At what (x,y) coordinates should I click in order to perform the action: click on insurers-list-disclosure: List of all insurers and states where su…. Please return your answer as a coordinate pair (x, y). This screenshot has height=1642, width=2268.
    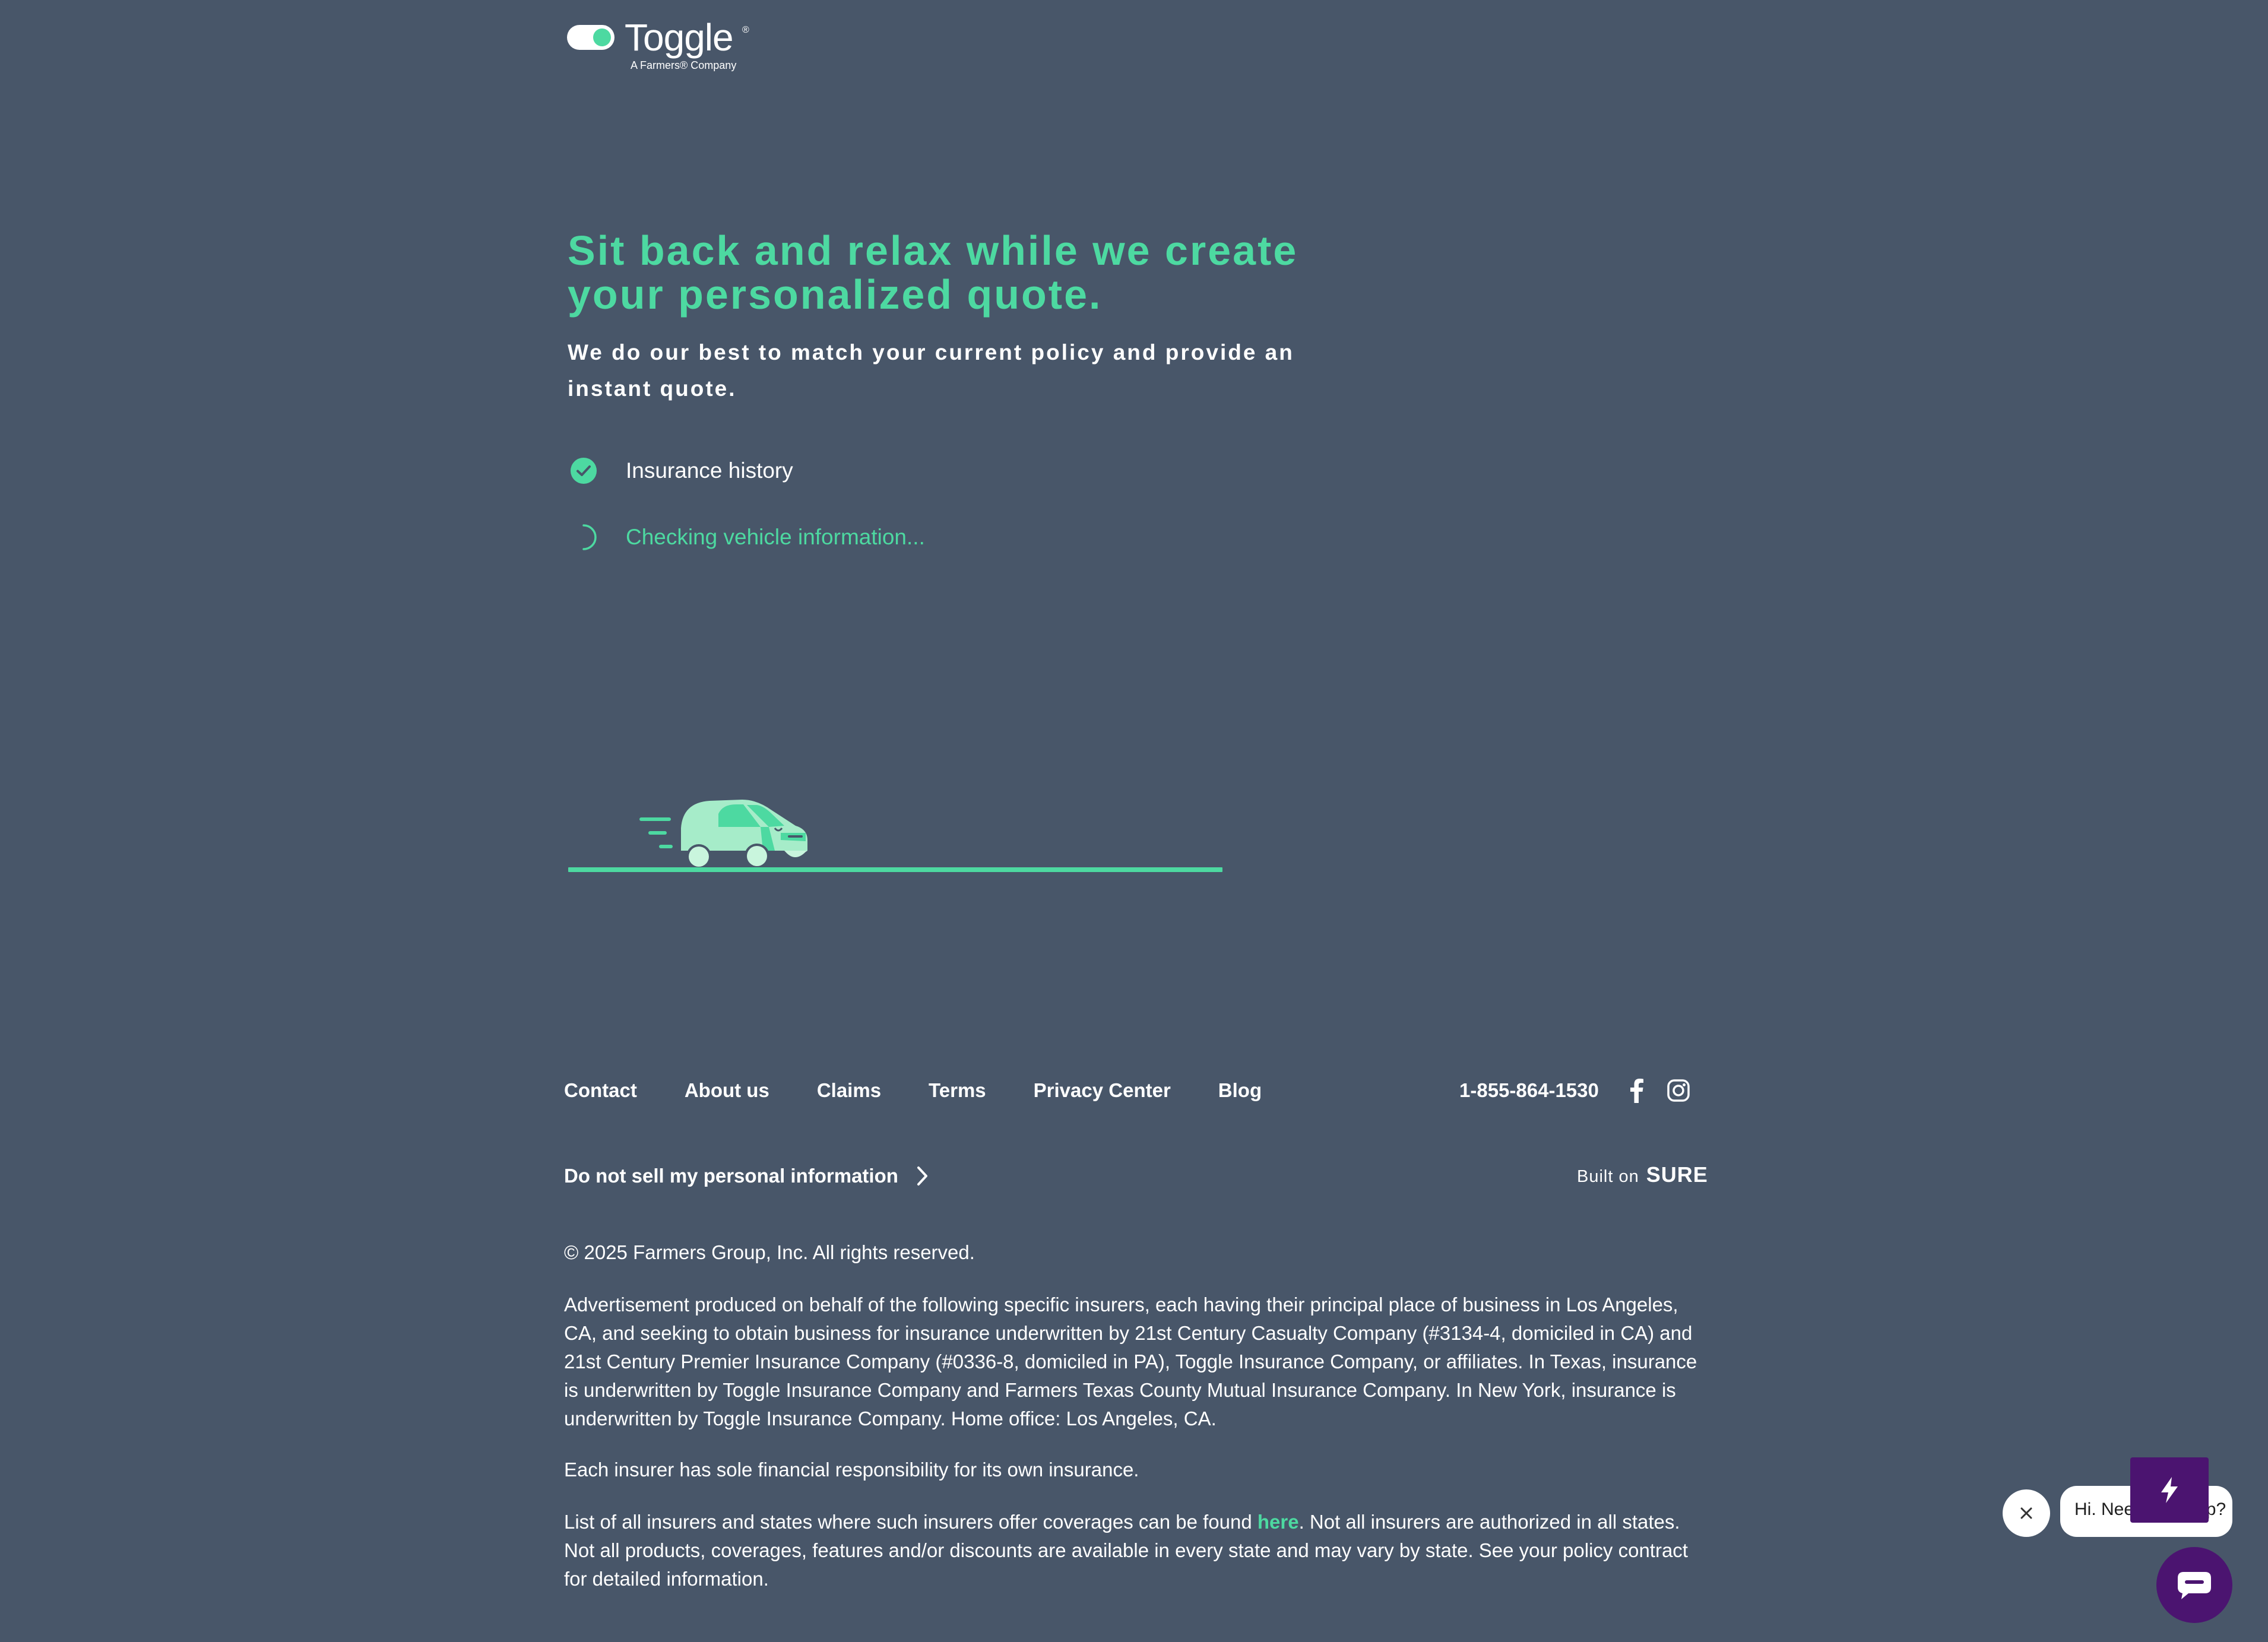
    Looking at the image, I should click on (1134, 1550).